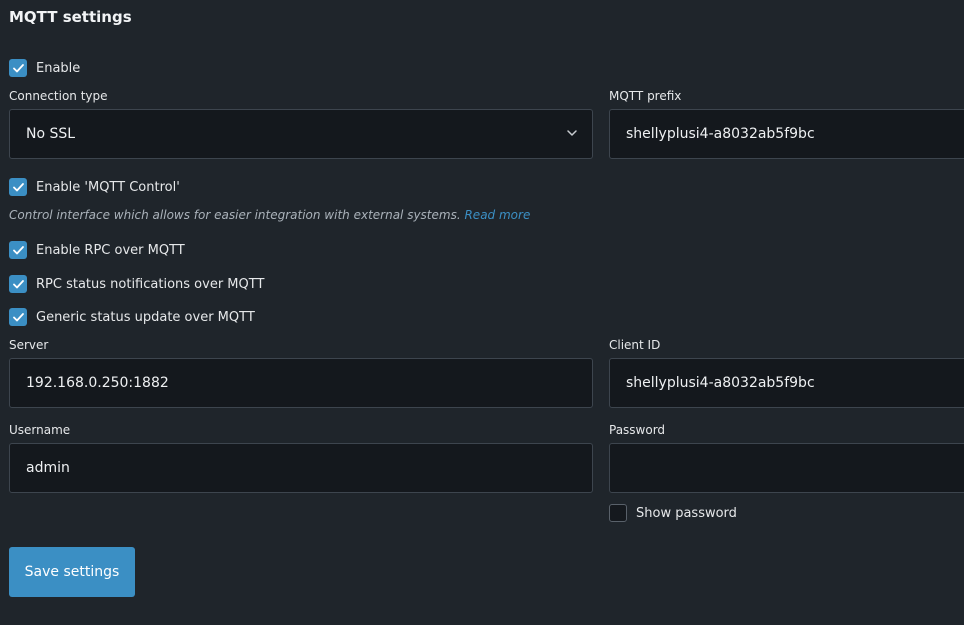 The height and width of the screenshot is (625, 964). I want to click on client-id-label: Client ID, so click(635, 345).